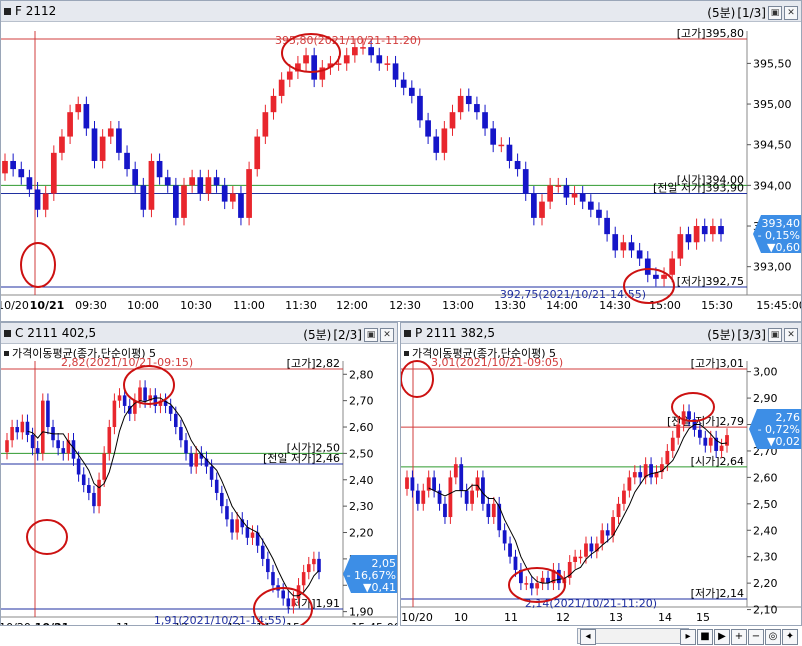 This screenshot has width=802, height=646. Describe the element at coordinates (790, 637) in the screenshot. I see `settings-icon: ✦` at that location.